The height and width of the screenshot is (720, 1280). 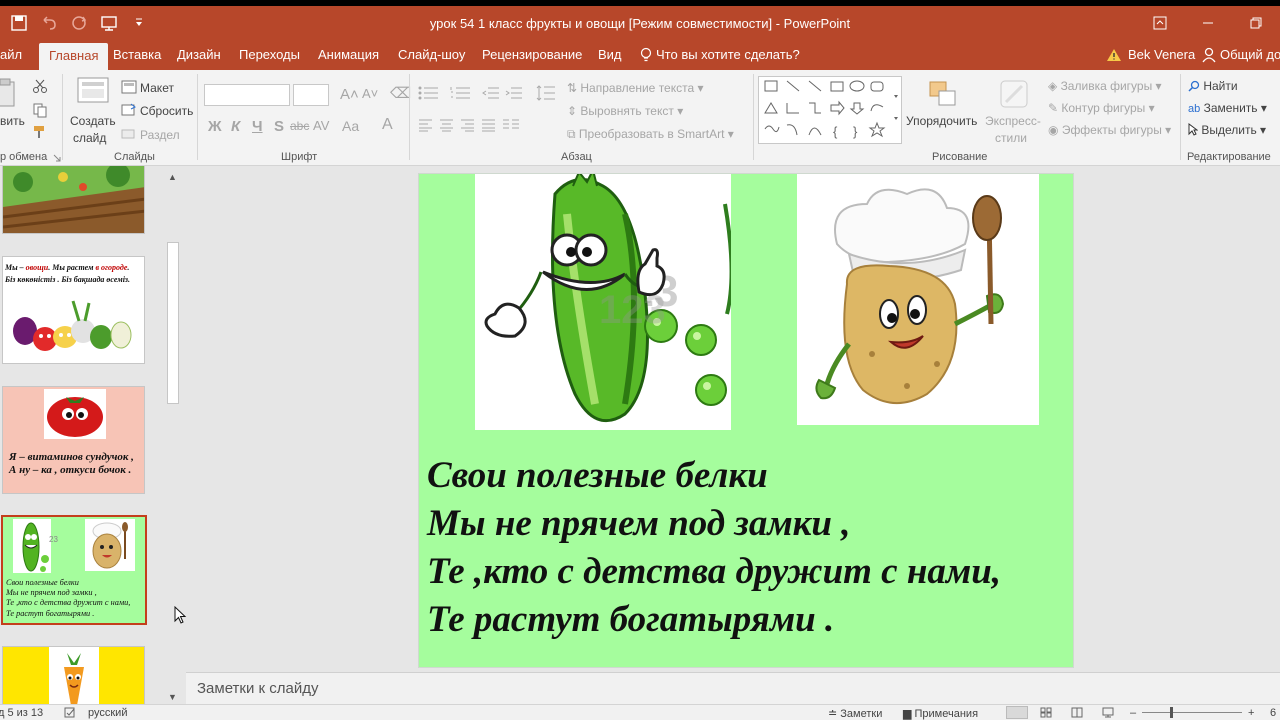 What do you see at coordinates (461, 93) in the screenshot?
I see `numbering-icon` at bounding box center [461, 93].